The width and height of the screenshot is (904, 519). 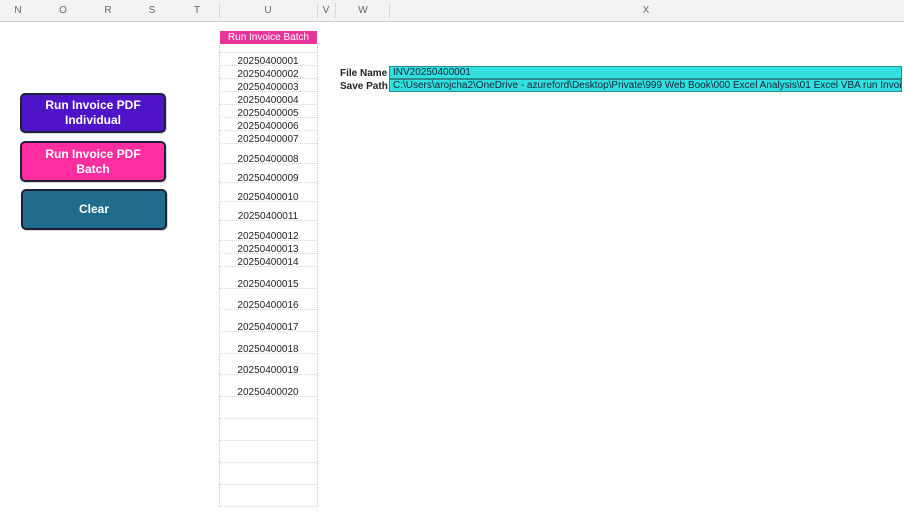 I want to click on invoice-number-cell: 20250400015, so click(x=268, y=284).